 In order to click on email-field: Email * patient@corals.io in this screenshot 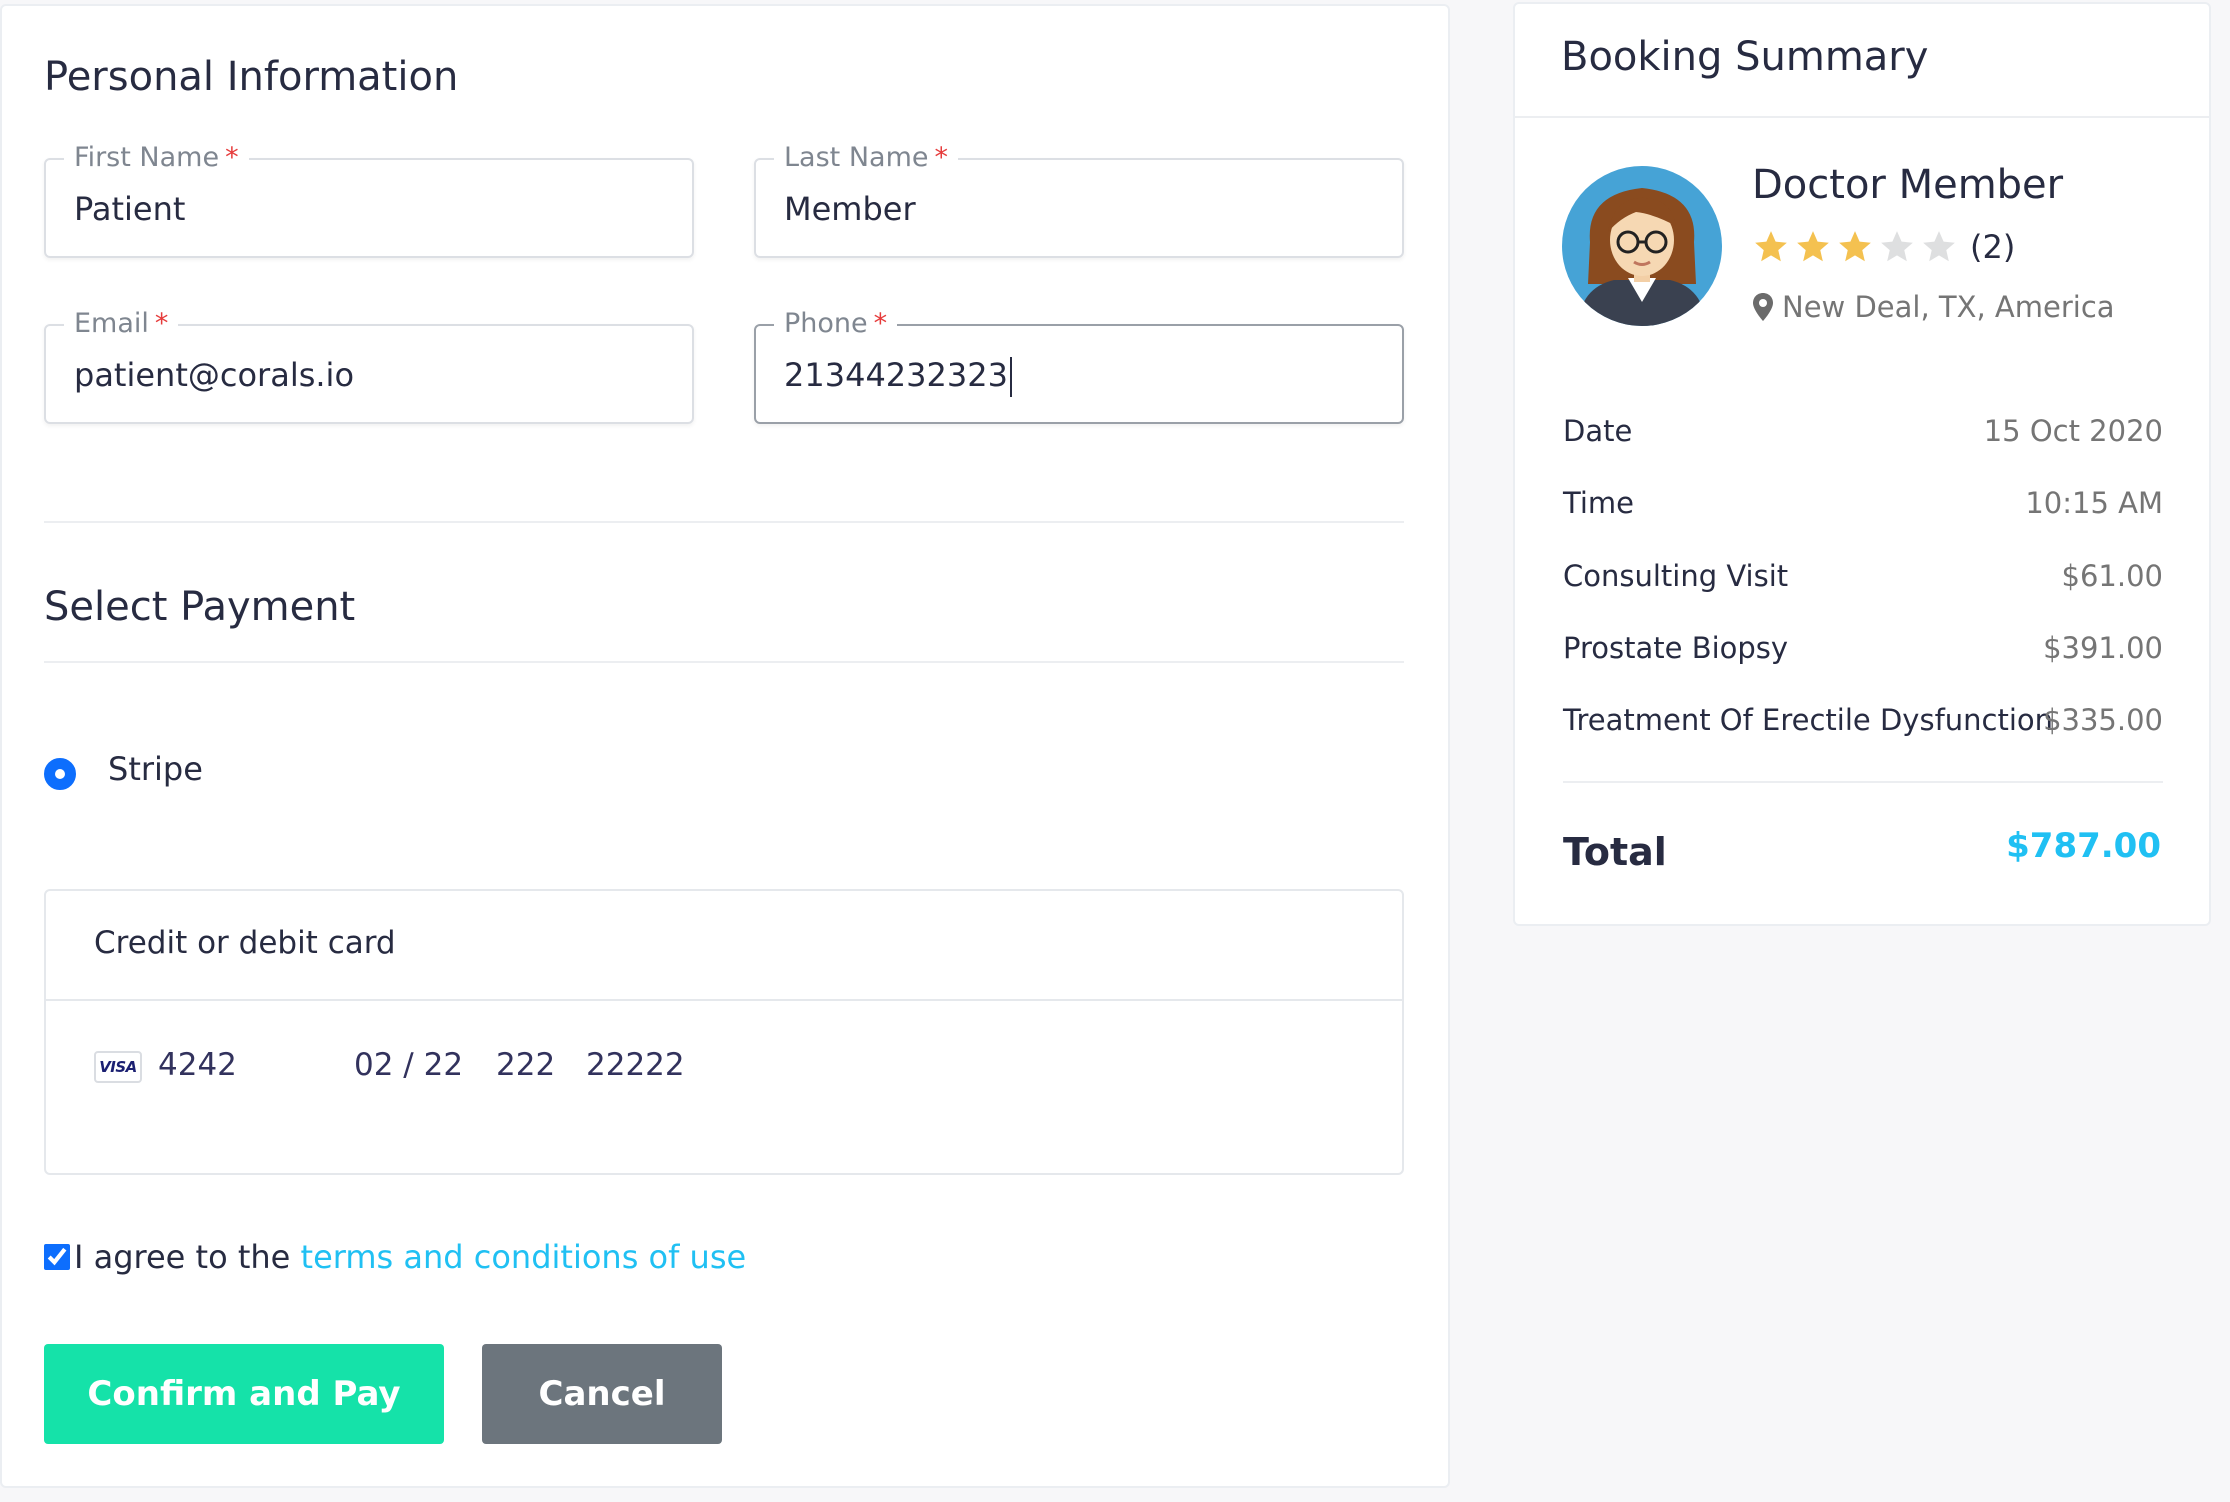, I will do `click(369, 366)`.